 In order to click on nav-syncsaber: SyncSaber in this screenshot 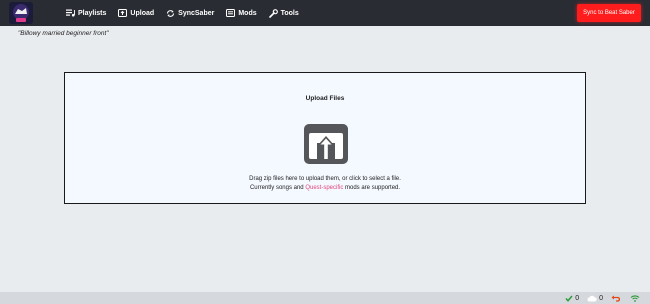, I will do `click(190, 13)`.